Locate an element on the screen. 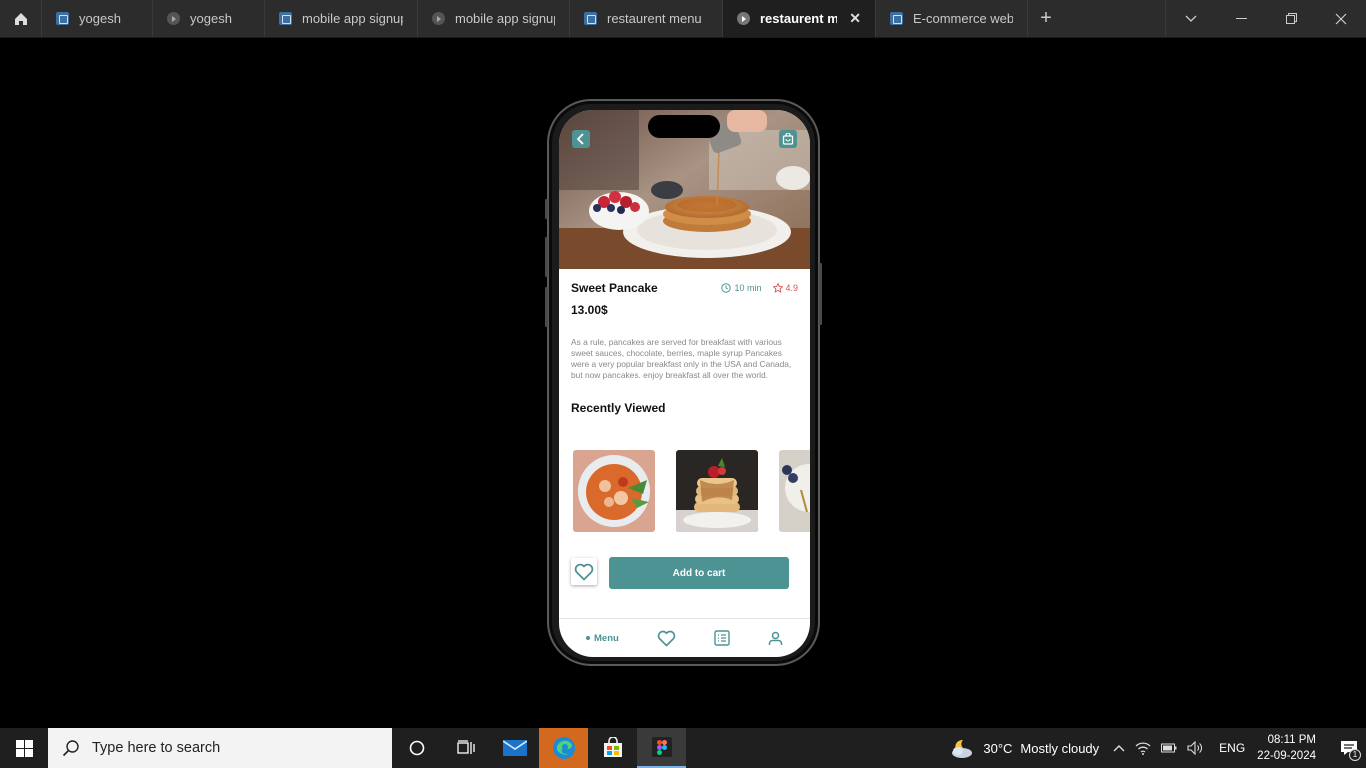  start-button is located at coordinates (24, 748).